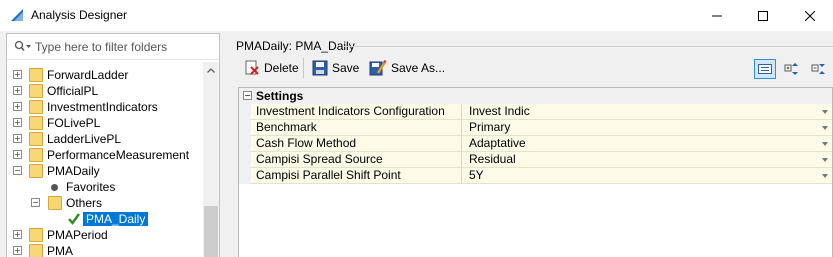  I want to click on property-row: Campisi Spread Source Residual, so click(535, 160).